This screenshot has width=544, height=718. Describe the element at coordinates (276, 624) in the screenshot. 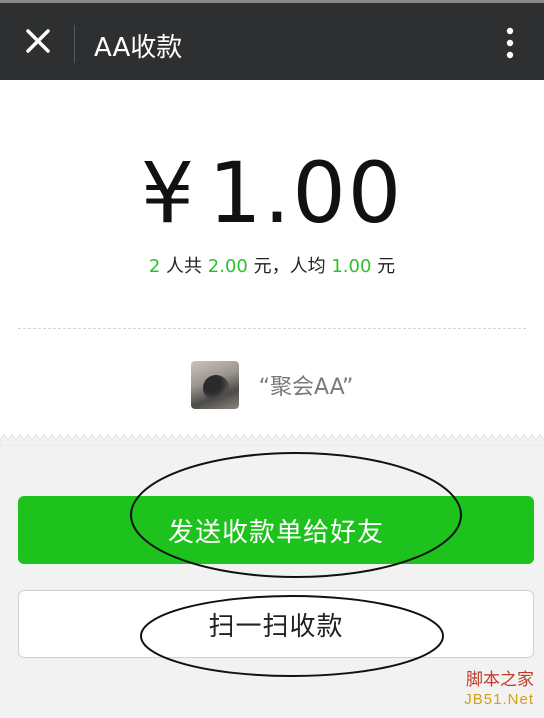

I see `scan-to-collect-button: 扫一扫收款` at that location.